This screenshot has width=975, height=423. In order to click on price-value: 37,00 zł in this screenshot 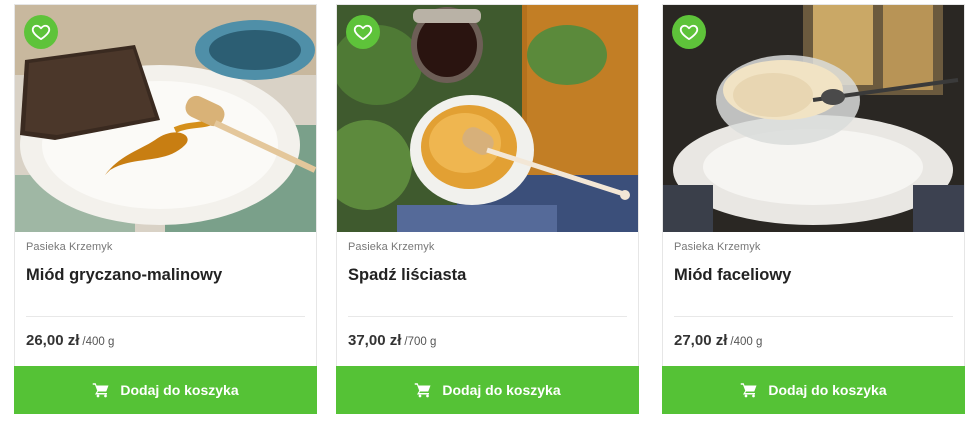, I will do `click(375, 340)`.